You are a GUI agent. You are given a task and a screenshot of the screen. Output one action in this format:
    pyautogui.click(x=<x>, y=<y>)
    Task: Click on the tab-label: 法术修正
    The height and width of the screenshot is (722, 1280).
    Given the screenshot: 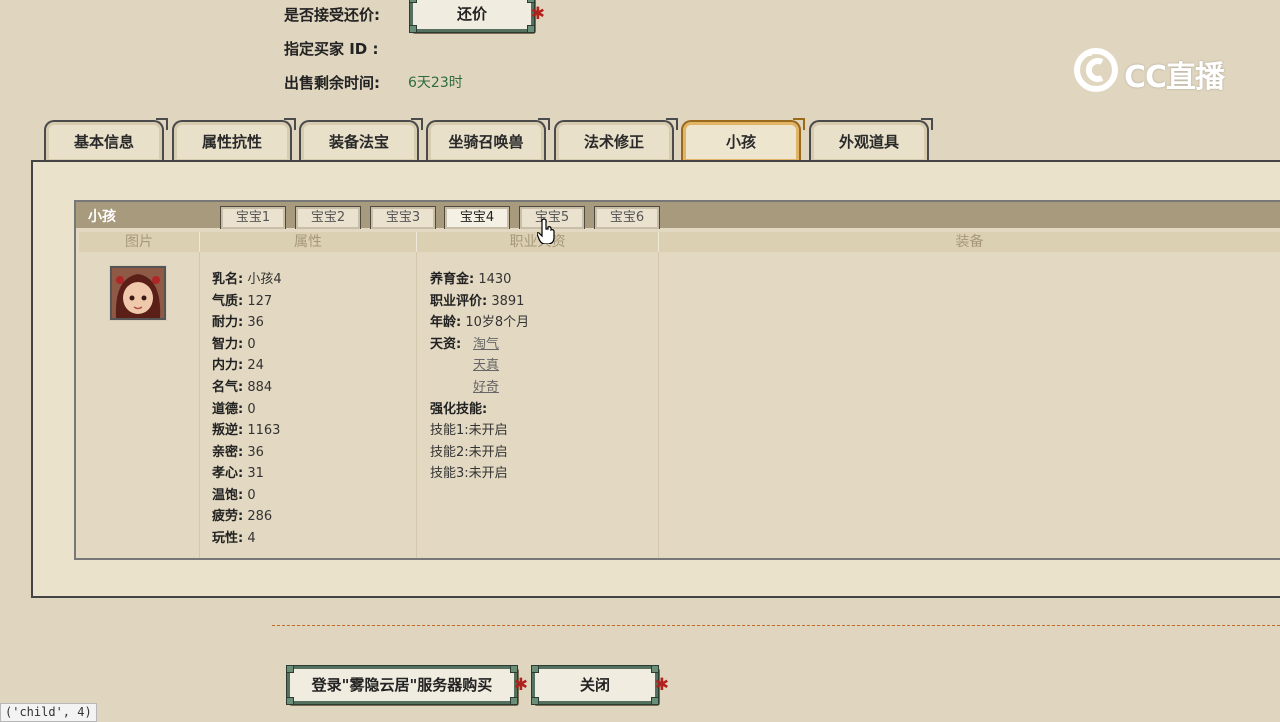 What is the action you would take?
    pyautogui.click(x=613, y=142)
    